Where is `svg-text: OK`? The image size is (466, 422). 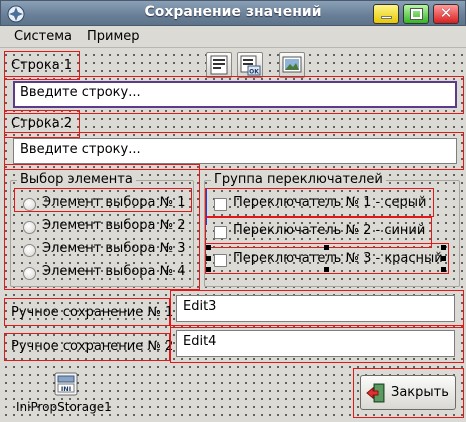 svg-text: OK is located at coordinates (254, 72).